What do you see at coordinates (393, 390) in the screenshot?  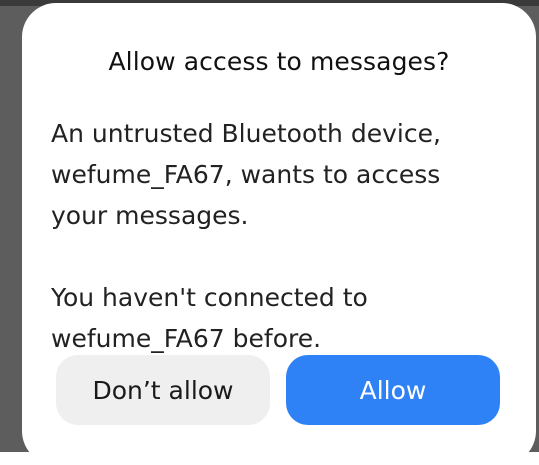 I see `allow-button: Allow` at bounding box center [393, 390].